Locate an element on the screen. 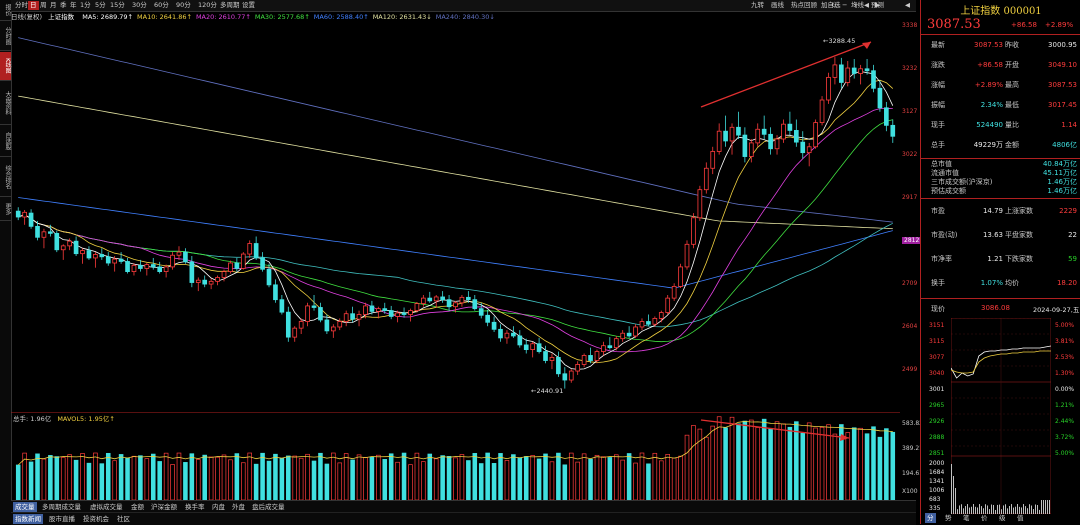 The image size is (1080, 525). arrow-left-icon: ◀ is located at coordinates (866, 5).